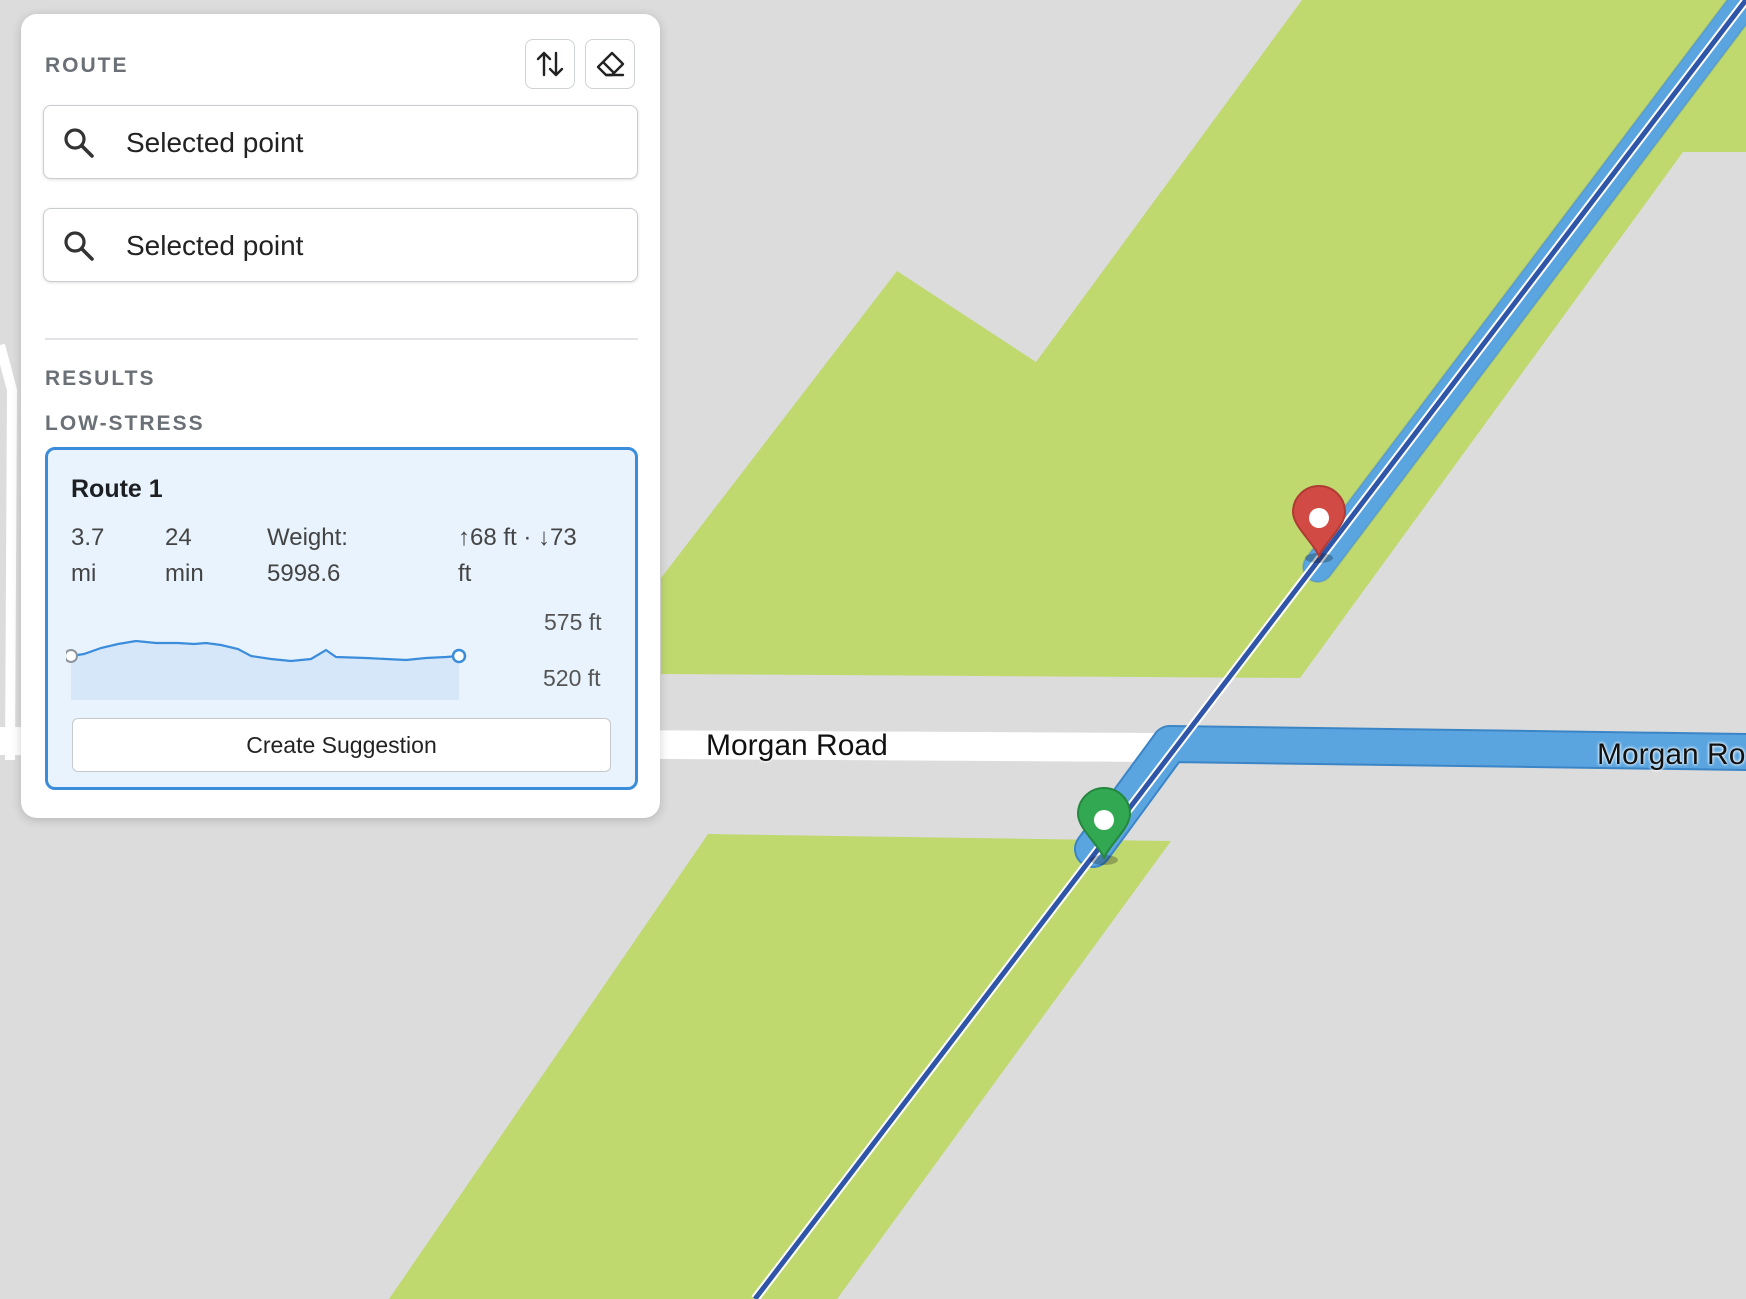 The width and height of the screenshot is (1746, 1299). I want to click on weight-value: 5998.6, so click(304, 573).